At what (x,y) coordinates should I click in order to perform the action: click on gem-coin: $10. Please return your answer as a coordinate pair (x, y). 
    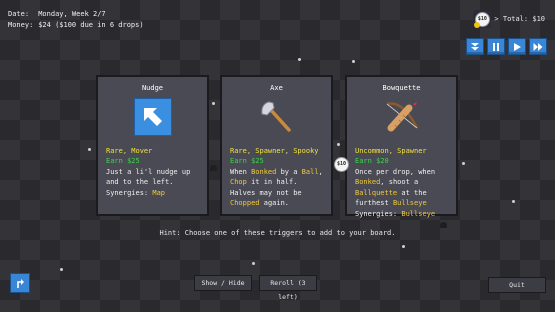
    Looking at the image, I should click on (482, 19).